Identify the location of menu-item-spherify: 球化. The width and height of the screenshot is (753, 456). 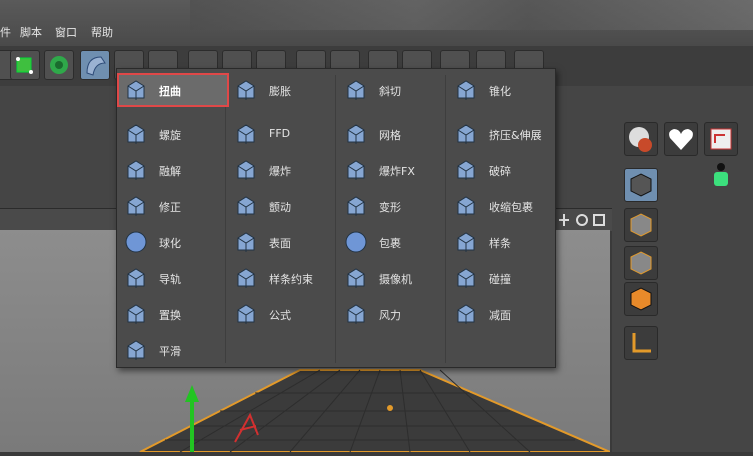
(173, 242).